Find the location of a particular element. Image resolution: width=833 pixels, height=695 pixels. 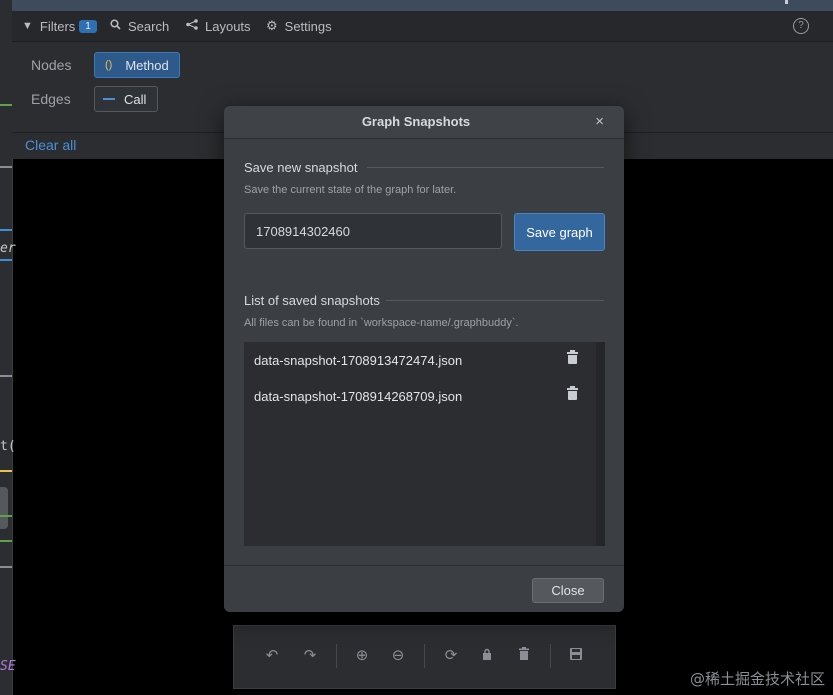

save-section-title: Save new snapshot is located at coordinates (301, 167).